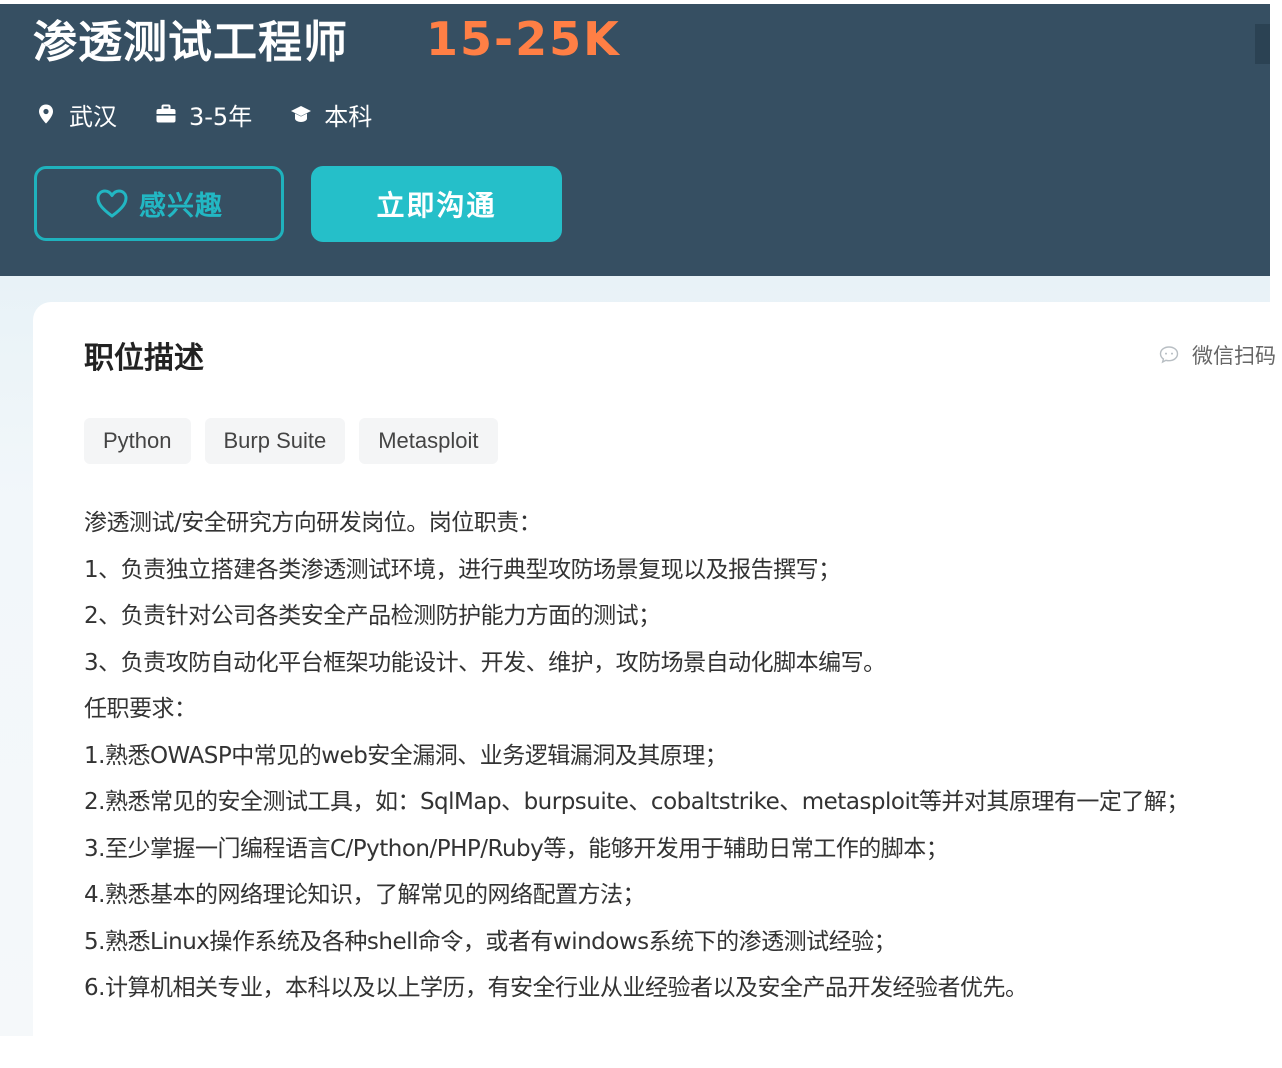 This screenshot has height=1068, width=1282. I want to click on briefcase-icon, so click(166, 113).